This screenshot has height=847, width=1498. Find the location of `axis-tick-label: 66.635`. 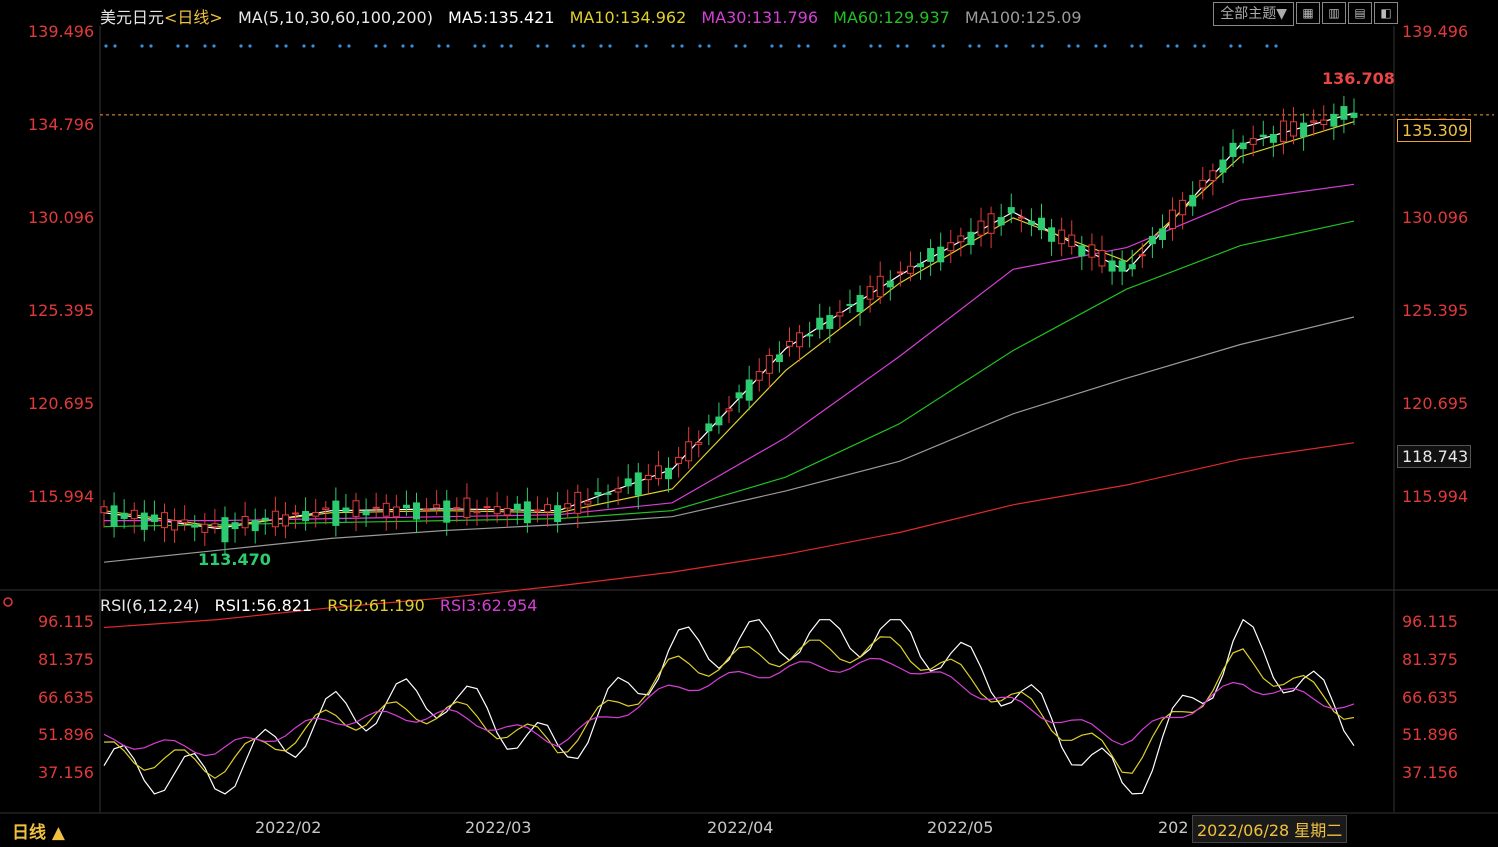

axis-tick-label: 66.635 is located at coordinates (1430, 697).